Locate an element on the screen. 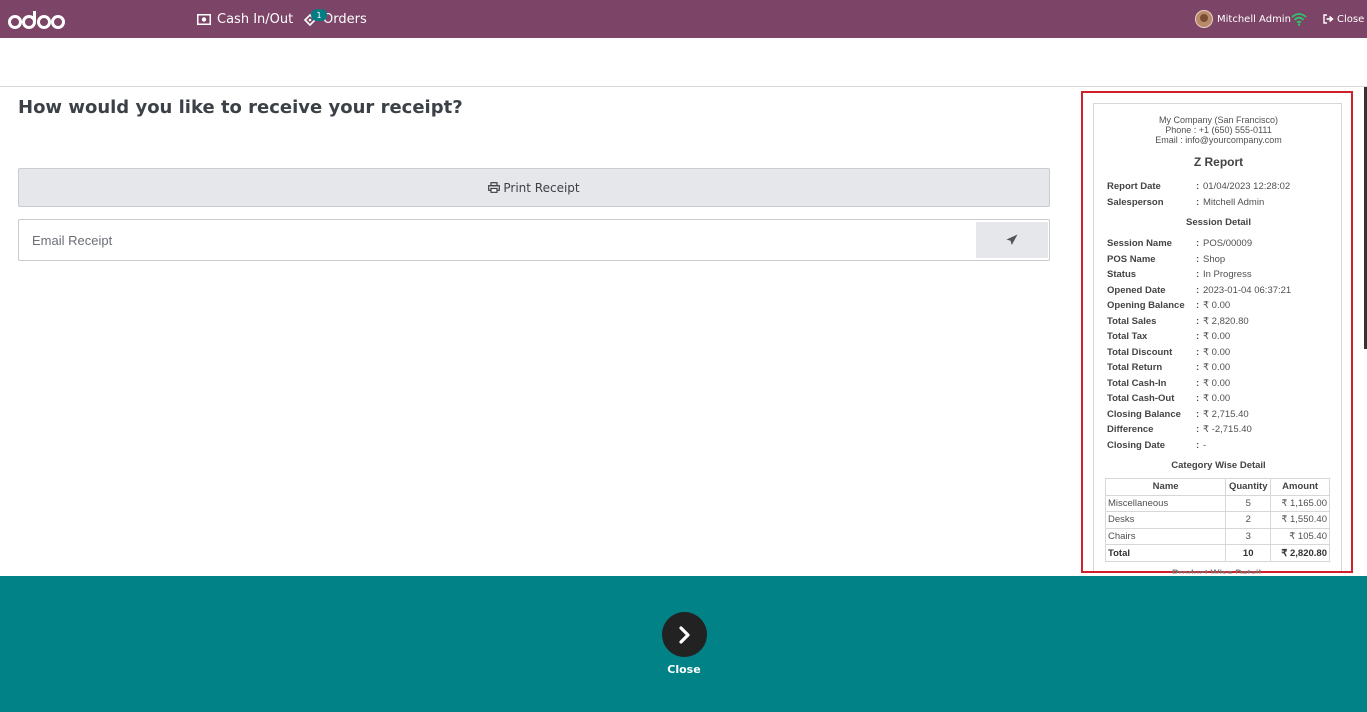 The image size is (1367, 712). user-menu: Mitchell Admin is located at coordinates (1243, 19).